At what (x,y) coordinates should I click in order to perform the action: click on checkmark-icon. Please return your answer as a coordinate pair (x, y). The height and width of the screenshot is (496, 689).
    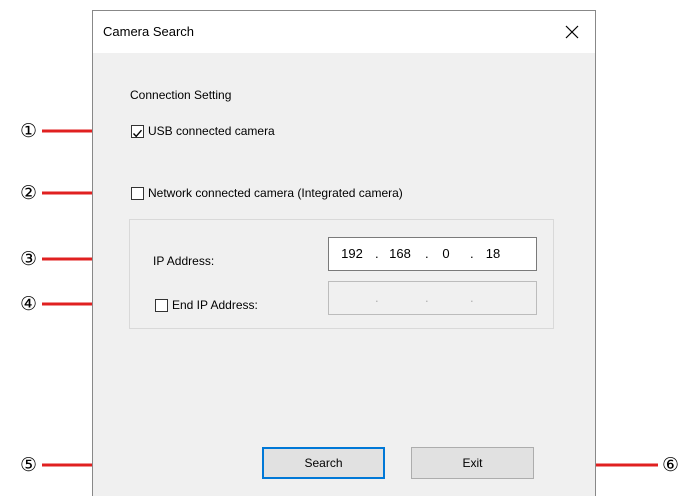
    Looking at the image, I should click on (137, 133).